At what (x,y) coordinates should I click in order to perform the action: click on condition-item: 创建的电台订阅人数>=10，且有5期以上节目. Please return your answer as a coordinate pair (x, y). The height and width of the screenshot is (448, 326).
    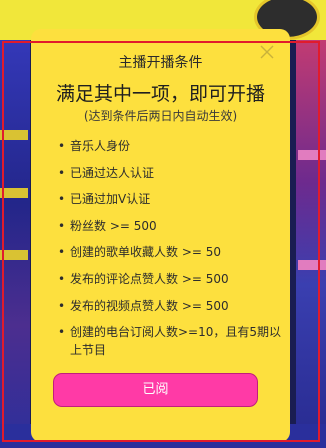
    Looking at the image, I should click on (171, 341).